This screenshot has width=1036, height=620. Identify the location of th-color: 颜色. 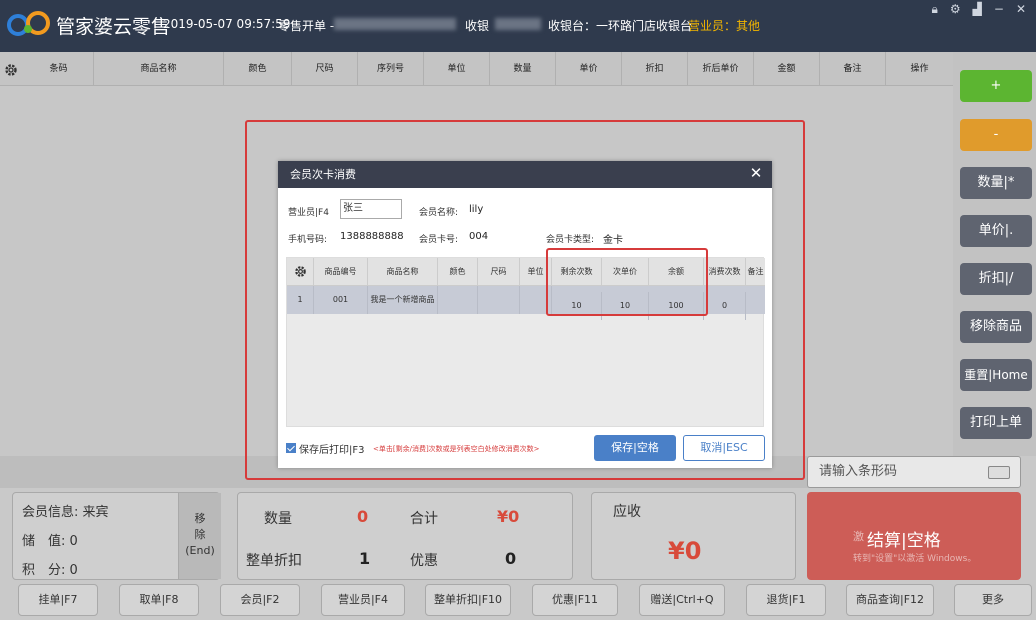
(458, 272).